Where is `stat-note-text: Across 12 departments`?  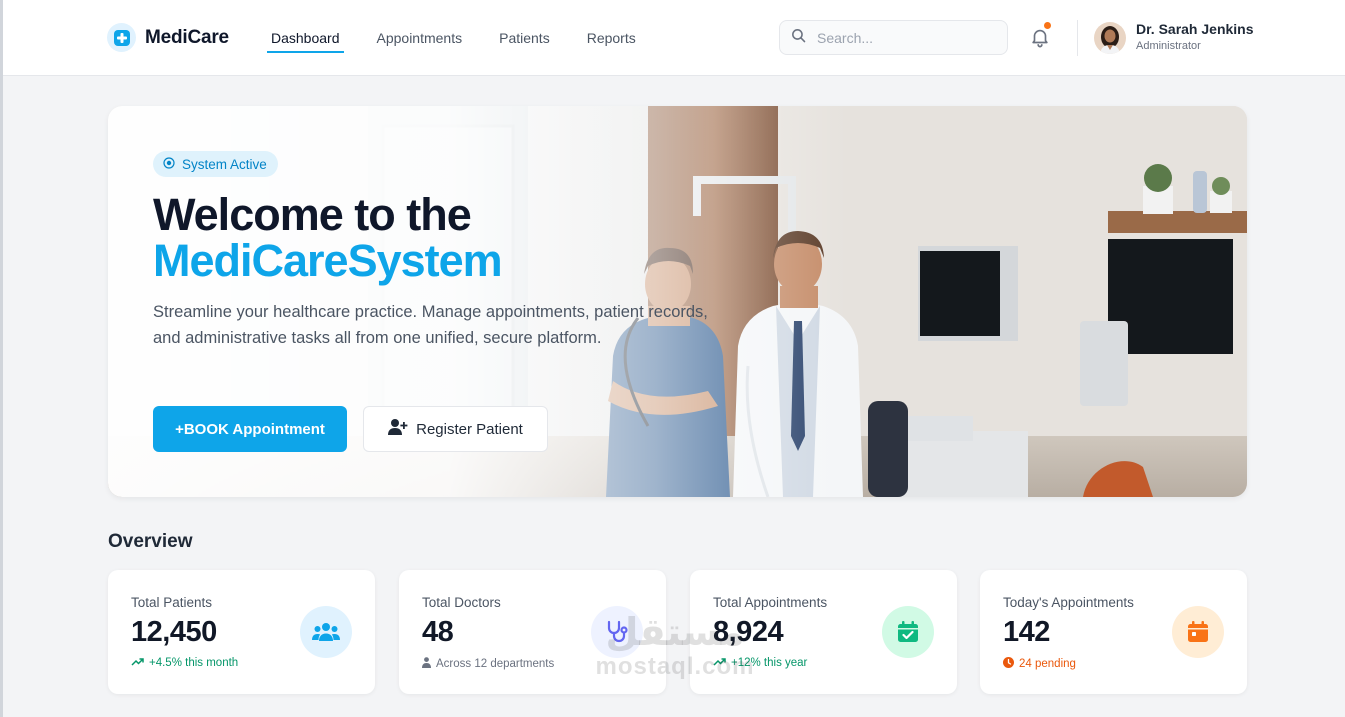
stat-note-text: Across 12 departments is located at coordinates (495, 664).